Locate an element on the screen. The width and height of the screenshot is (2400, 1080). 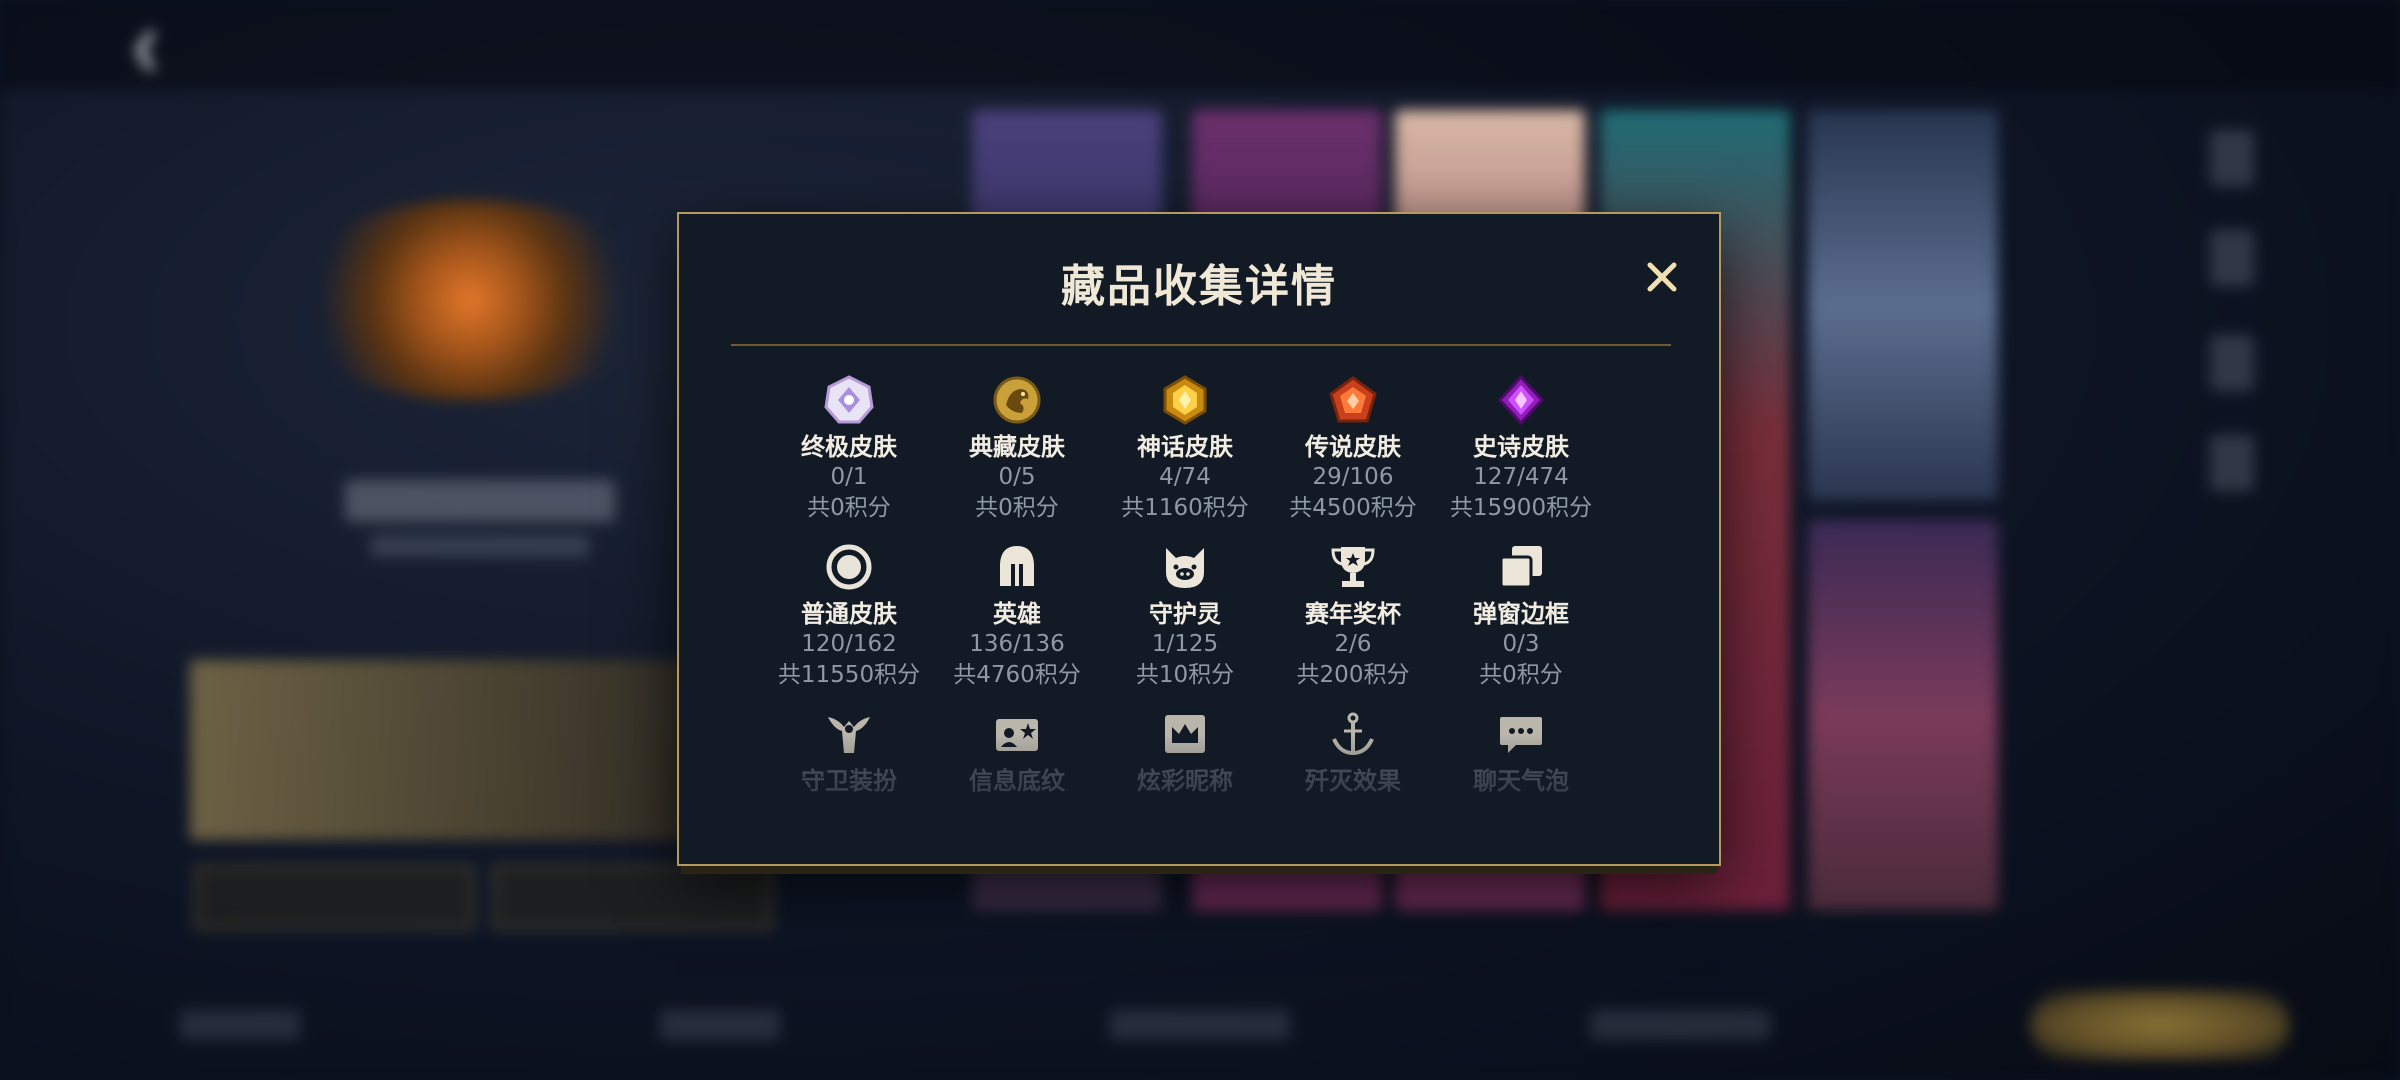
collection-item-info-background: 信息底纹 is located at coordinates (1017, 752).